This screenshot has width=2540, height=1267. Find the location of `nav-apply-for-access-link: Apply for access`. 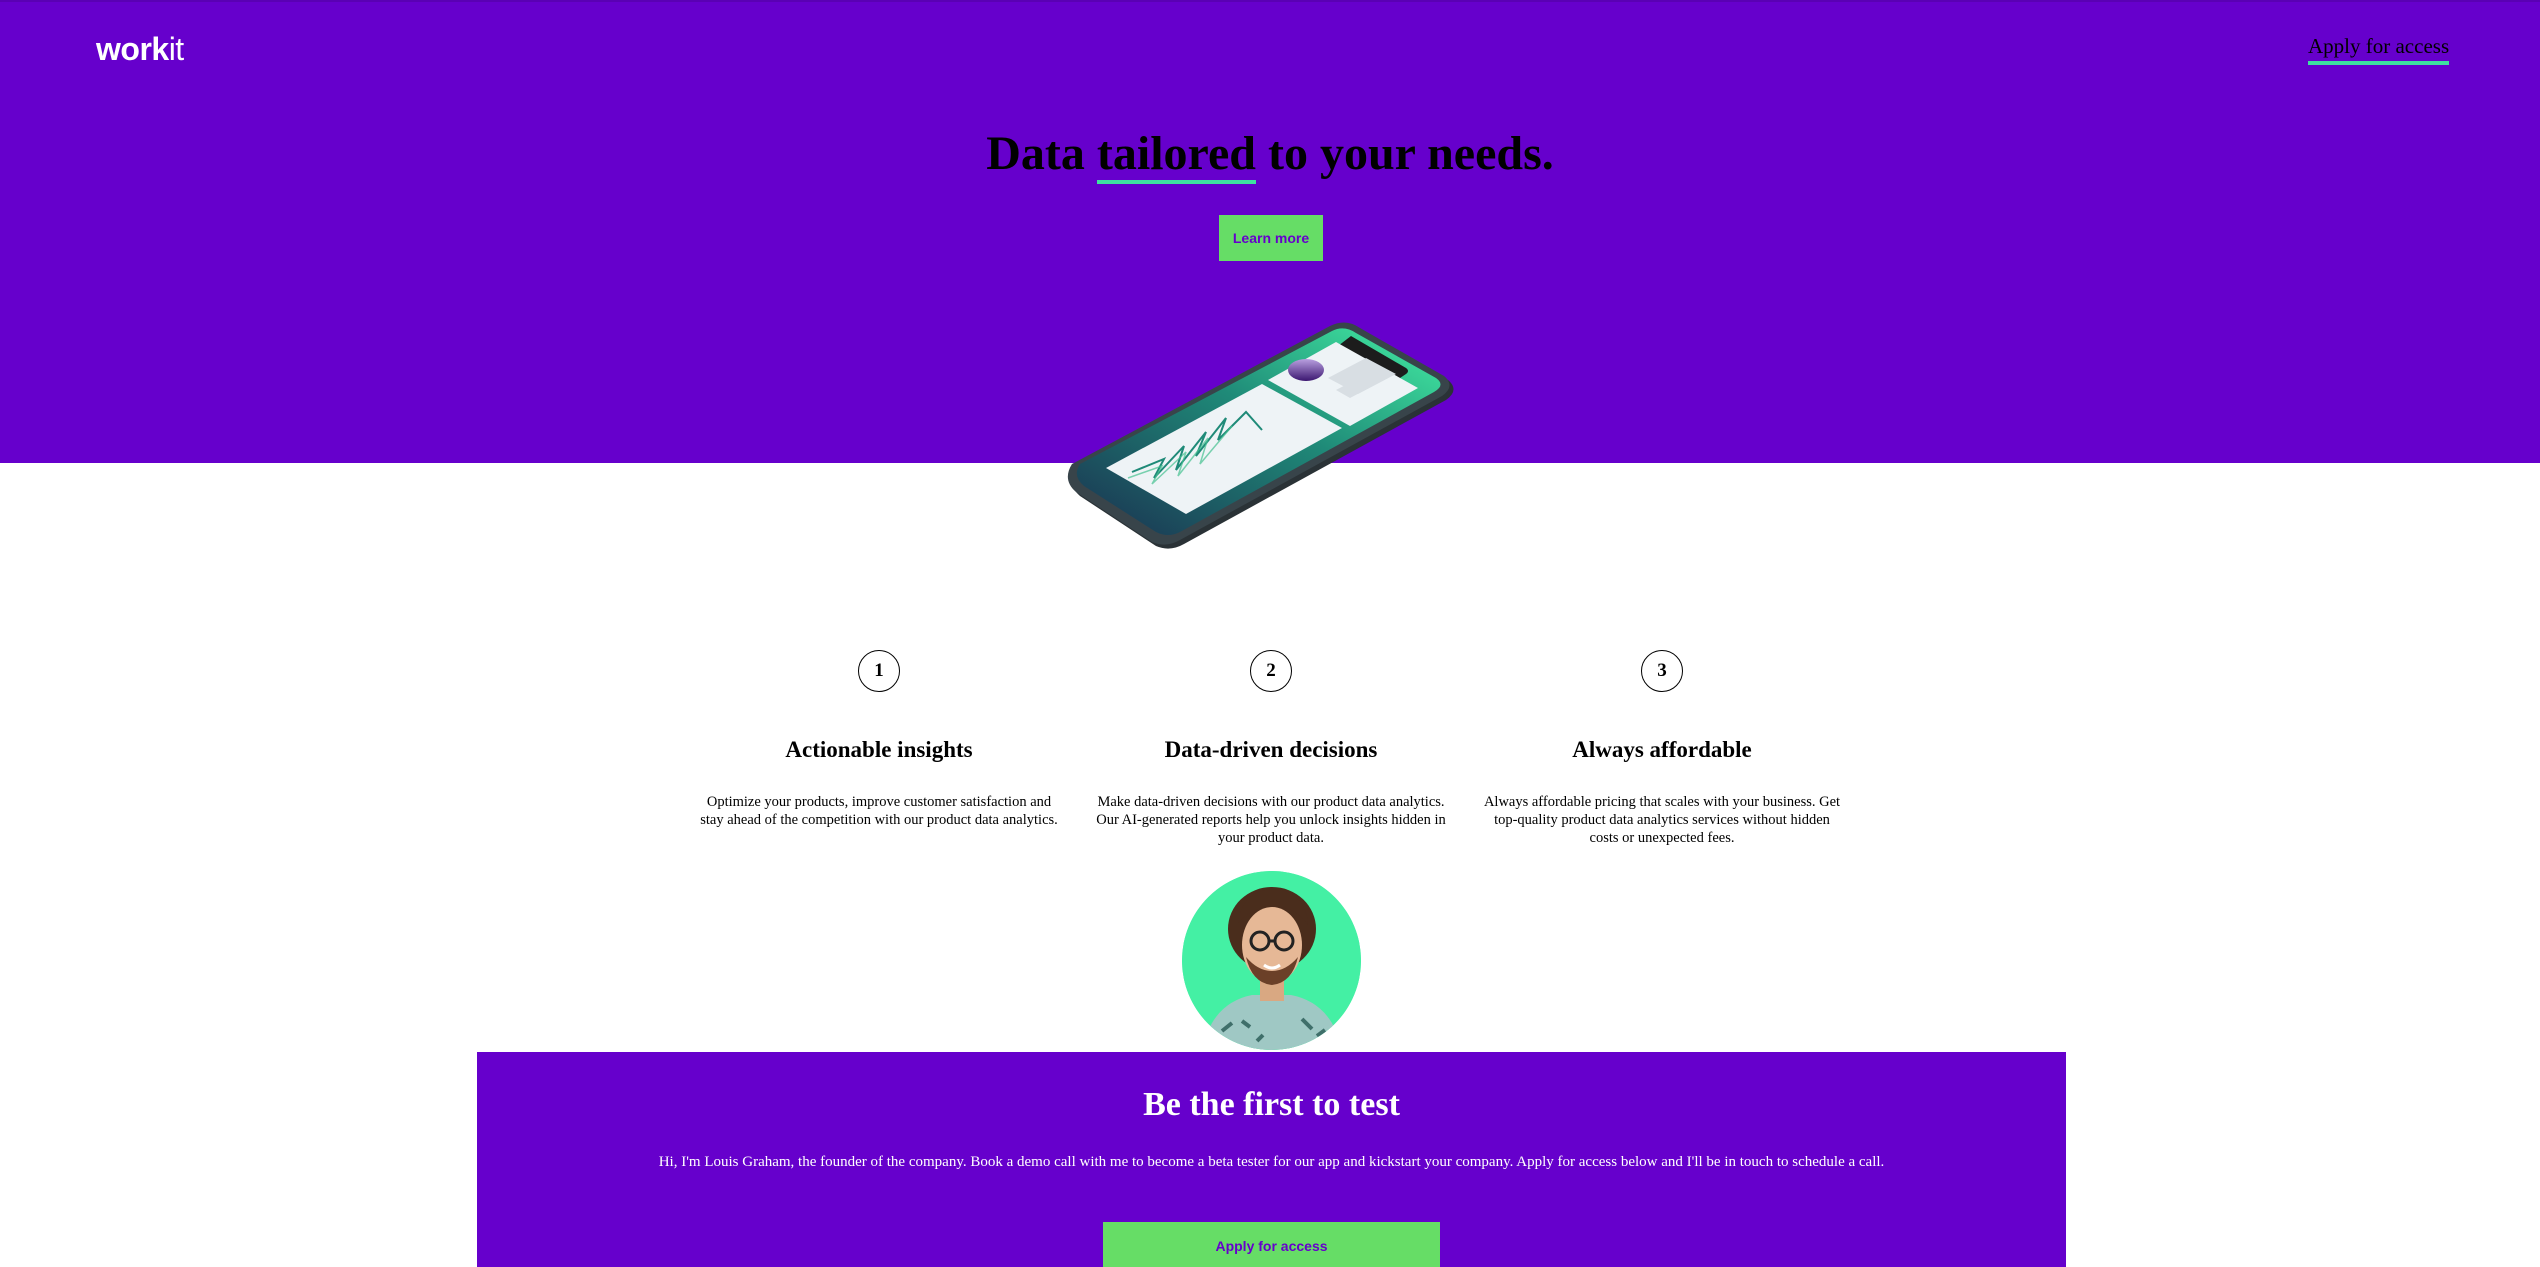

nav-apply-for-access-link: Apply for access is located at coordinates (2379, 49).